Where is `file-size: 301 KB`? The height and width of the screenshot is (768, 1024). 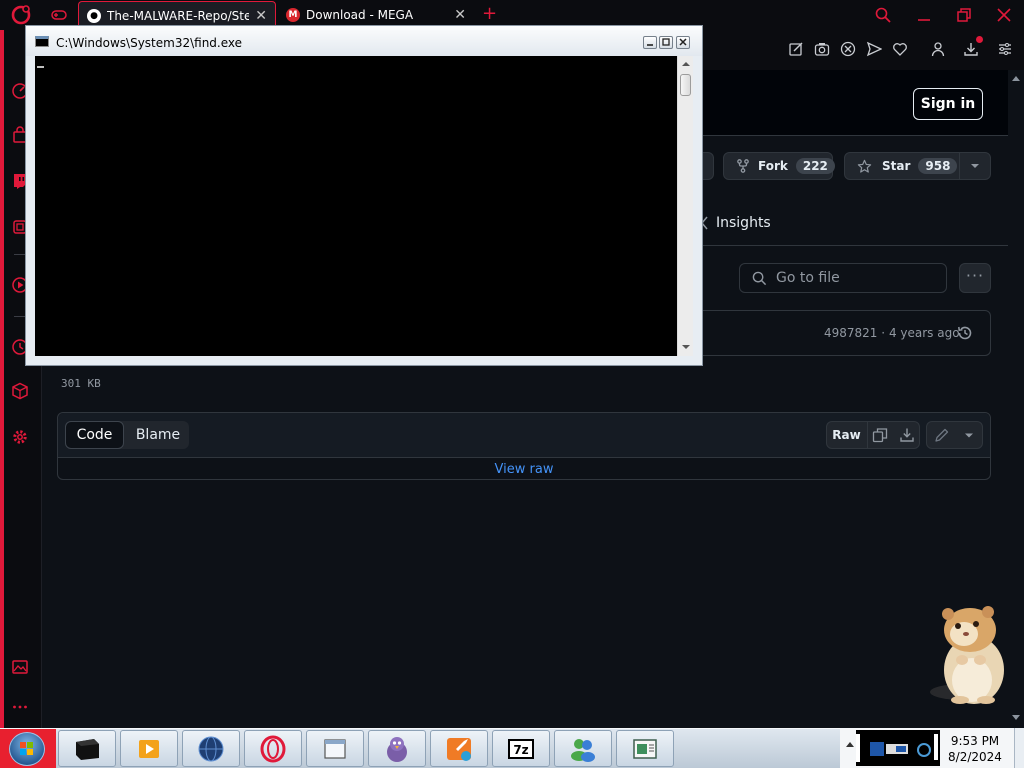
file-size: 301 KB is located at coordinates (81, 383).